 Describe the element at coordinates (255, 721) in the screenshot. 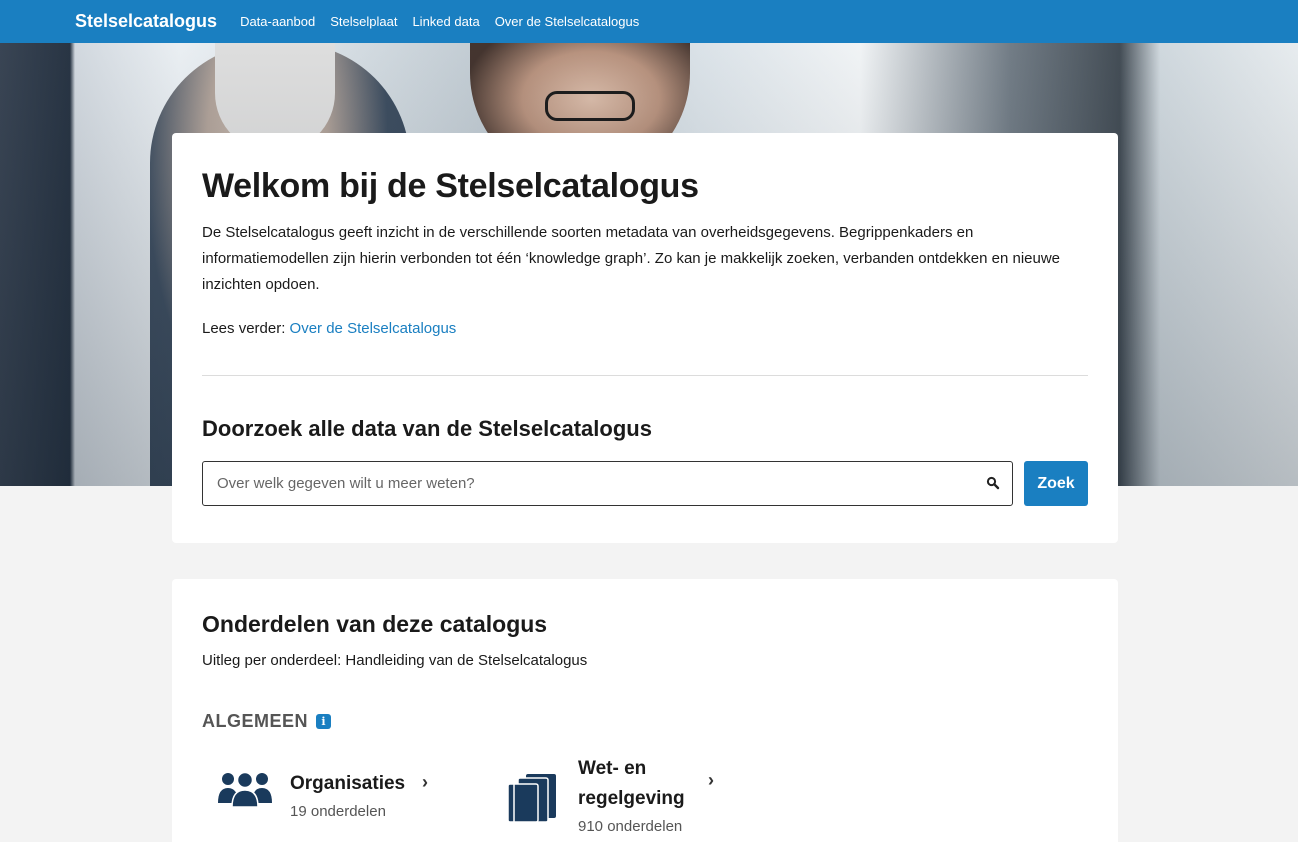

I see `section-label: ALGEMEEN` at that location.